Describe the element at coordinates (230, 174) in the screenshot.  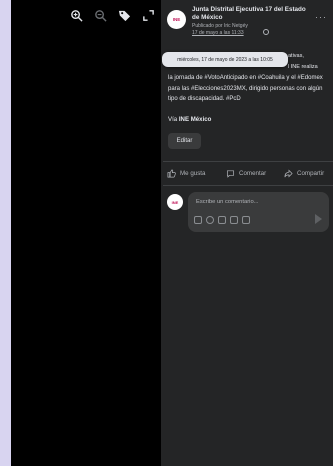
I see `comment-icon` at that location.